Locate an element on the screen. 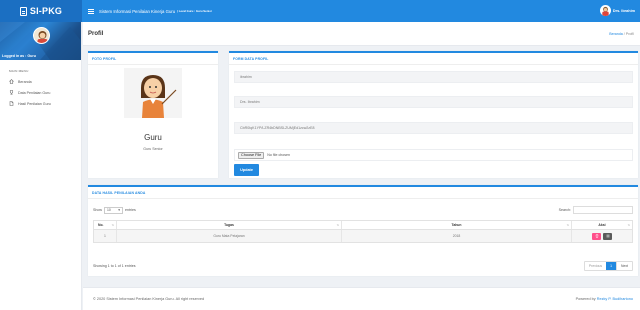 The height and width of the screenshot is (310, 640). cell-aksi is located at coordinates (602, 236).